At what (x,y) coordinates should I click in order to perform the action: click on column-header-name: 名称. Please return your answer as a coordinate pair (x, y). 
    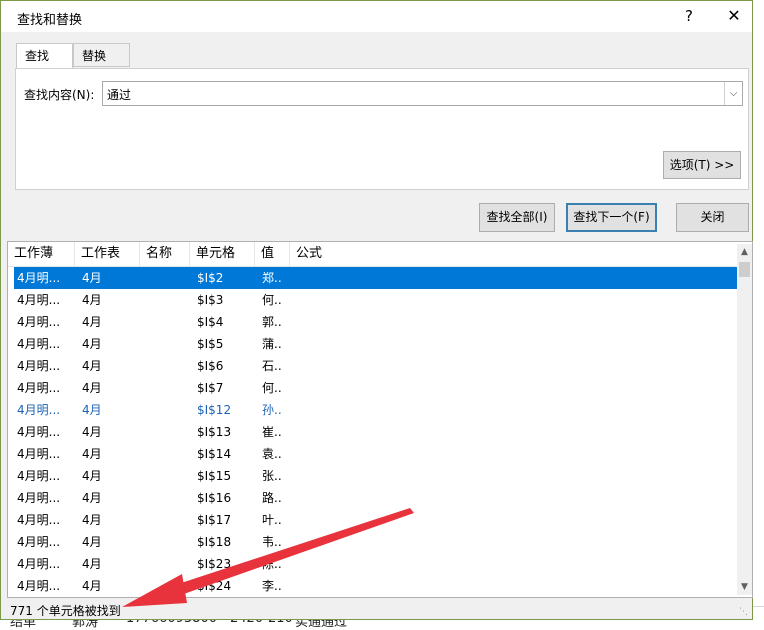
    Looking at the image, I should click on (165, 254).